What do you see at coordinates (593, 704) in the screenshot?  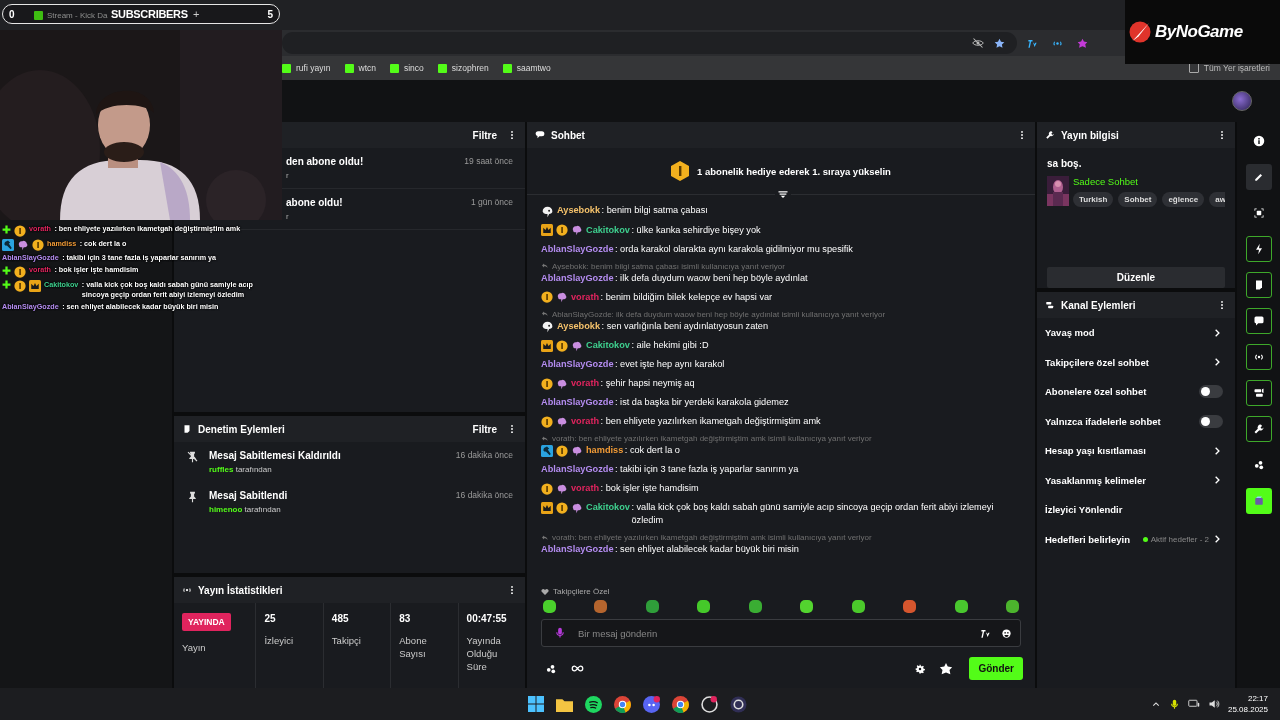 I see `spotify-icon` at bounding box center [593, 704].